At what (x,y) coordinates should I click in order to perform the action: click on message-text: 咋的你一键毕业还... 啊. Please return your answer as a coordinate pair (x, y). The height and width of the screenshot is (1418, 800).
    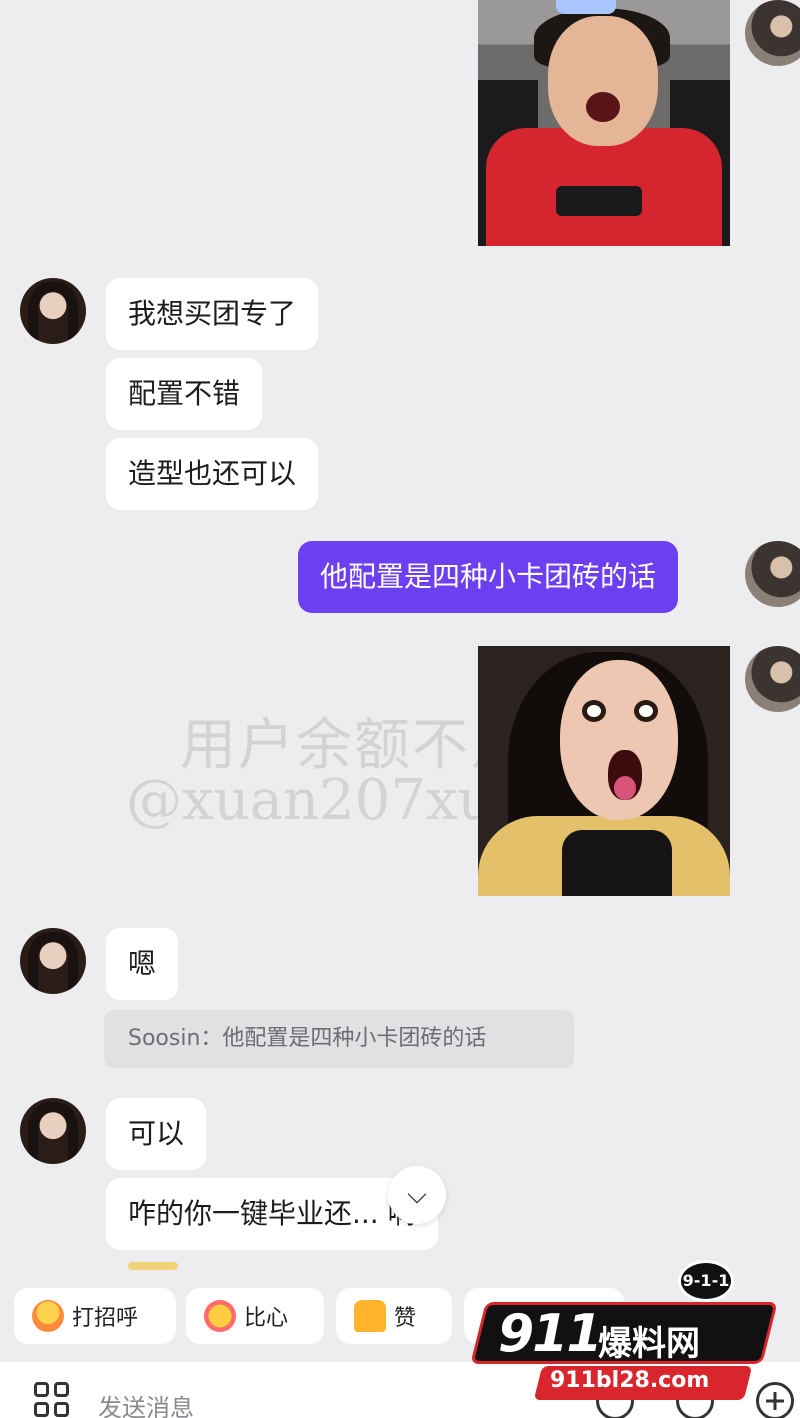
    Looking at the image, I should click on (272, 1213).